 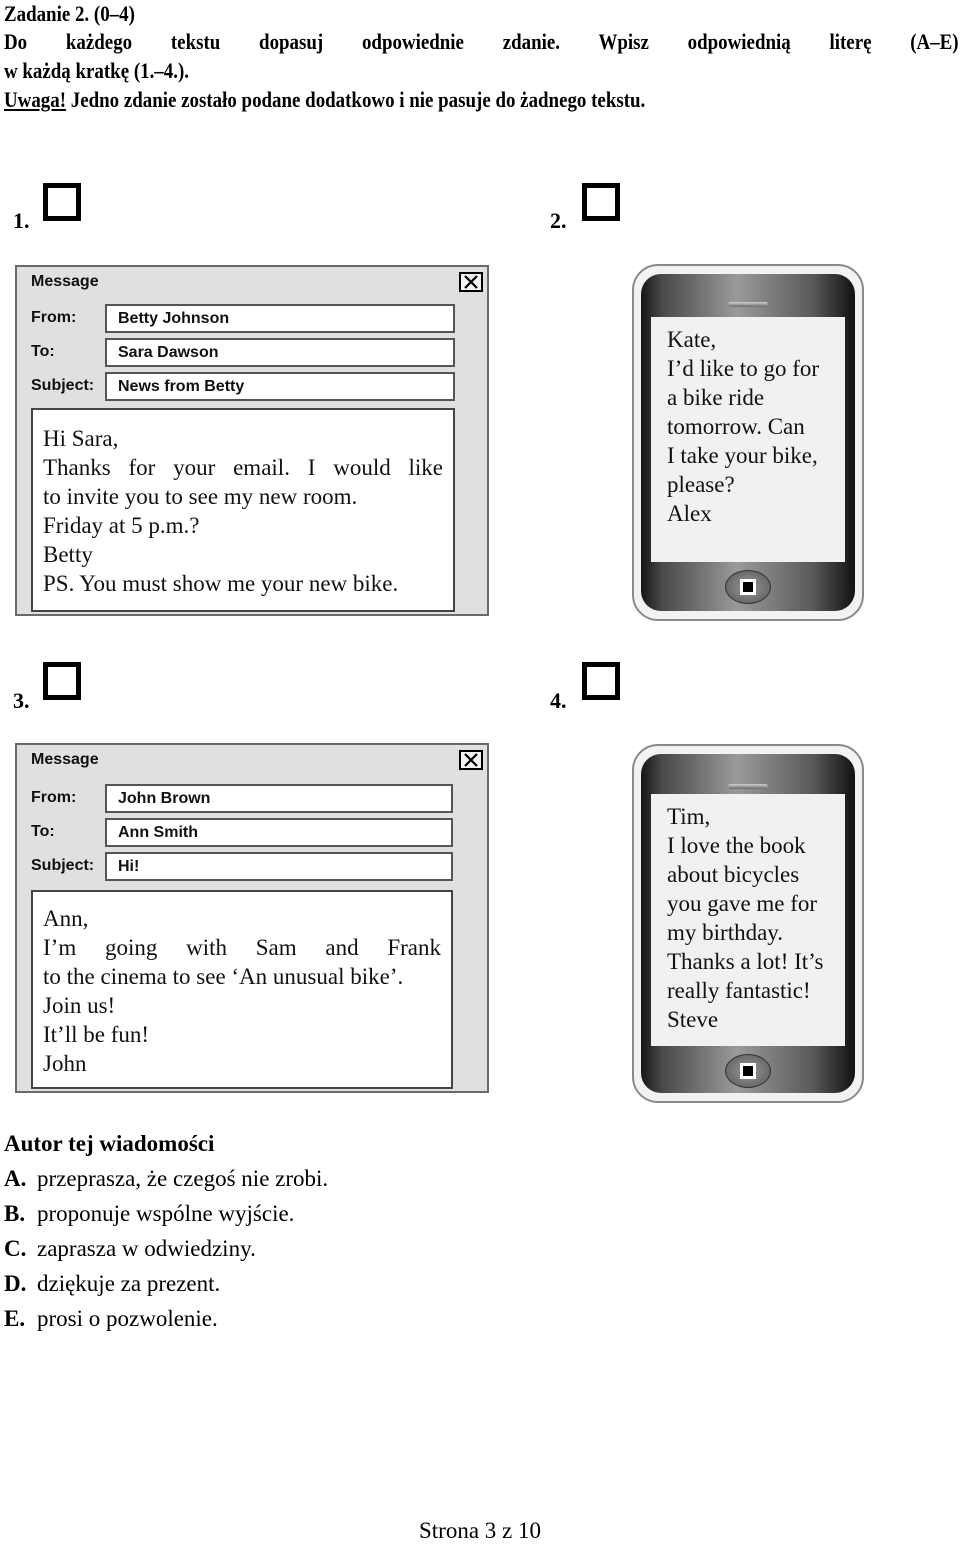 What do you see at coordinates (223, 976) in the screenshot?
I see `body-line: to the cinema to see ‘An unusual bike’.` at bounding box center [223, 976].